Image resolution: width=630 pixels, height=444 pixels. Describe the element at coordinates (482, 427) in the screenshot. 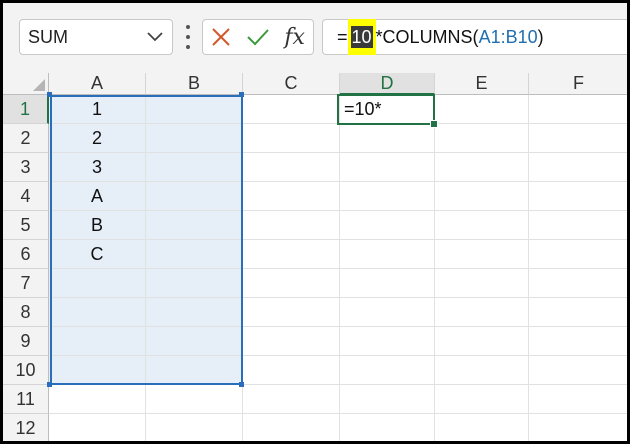

I see `cell-e12` at that location.